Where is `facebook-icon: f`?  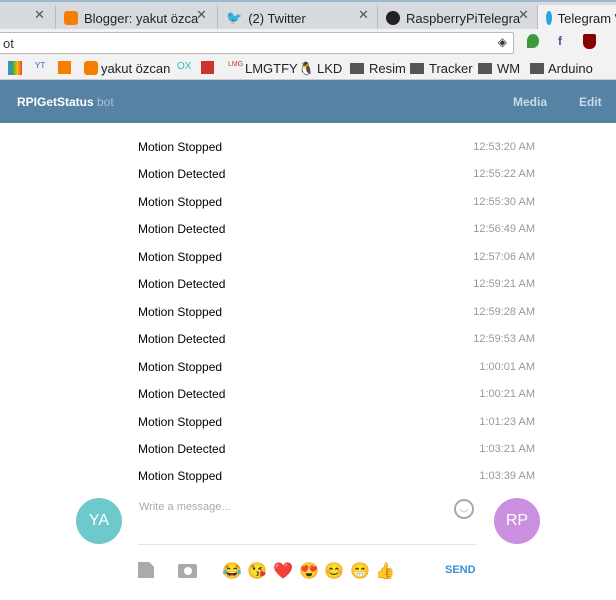 facebook-icon: f is located at coordinates (560, 41).